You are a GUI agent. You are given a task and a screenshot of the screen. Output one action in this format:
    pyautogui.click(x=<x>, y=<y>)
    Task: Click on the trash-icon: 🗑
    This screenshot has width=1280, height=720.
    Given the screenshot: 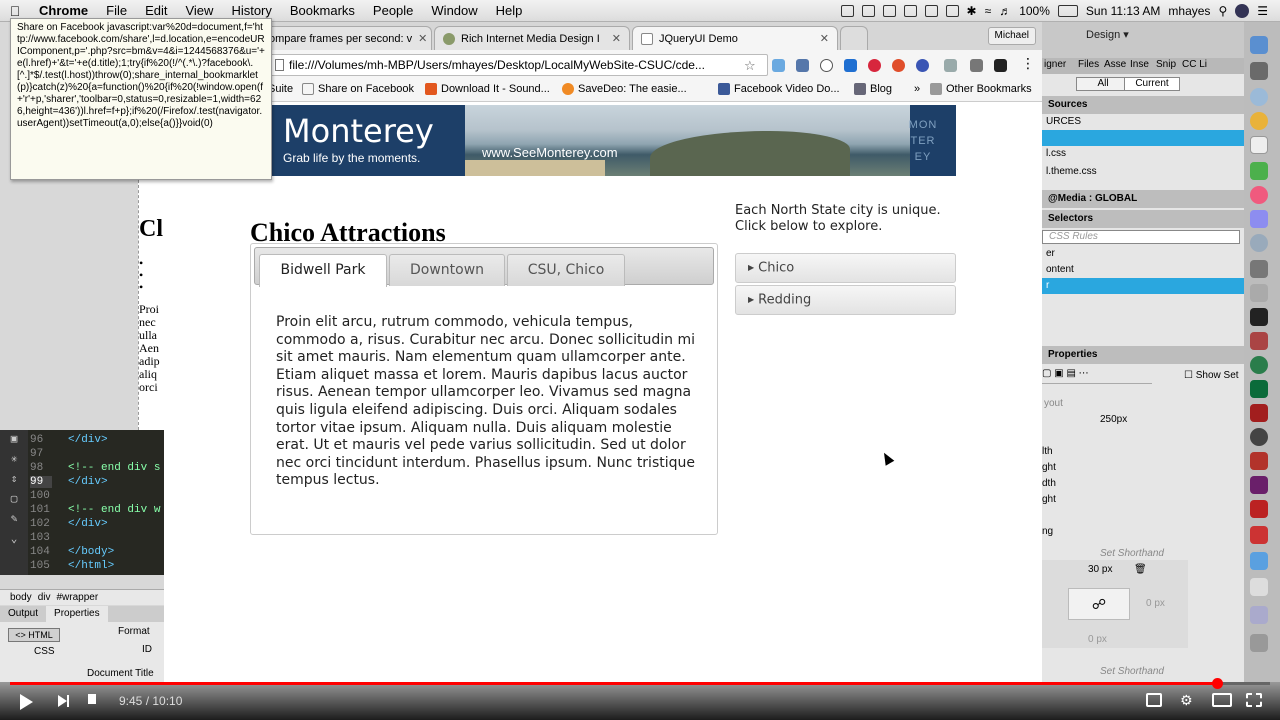 What is the action you would take?
    pyautogui.click(x=1140, y=569)
    